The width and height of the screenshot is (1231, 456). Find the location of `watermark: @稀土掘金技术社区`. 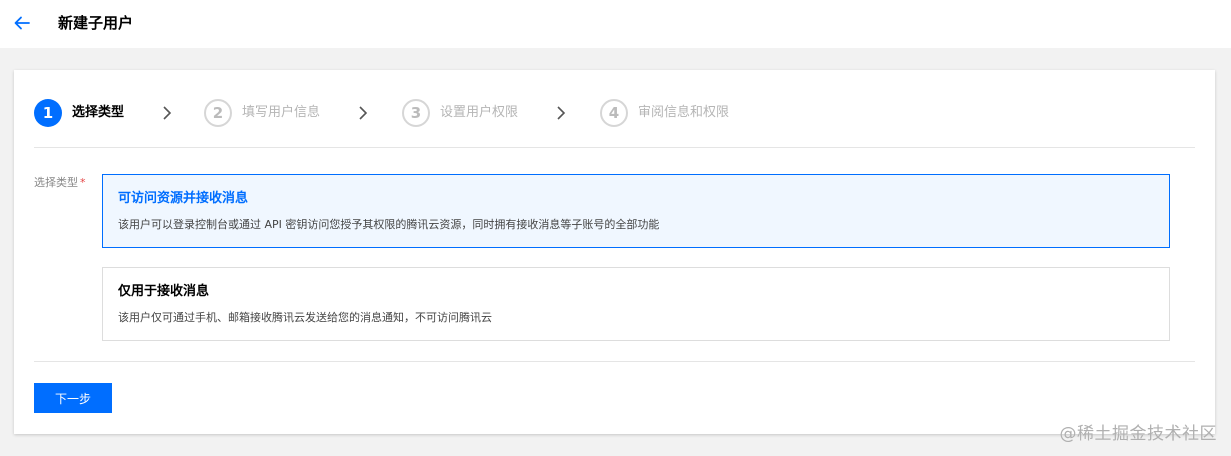

watermark: @稀土掘金技术社区 is located at coordinates (1138, 434).